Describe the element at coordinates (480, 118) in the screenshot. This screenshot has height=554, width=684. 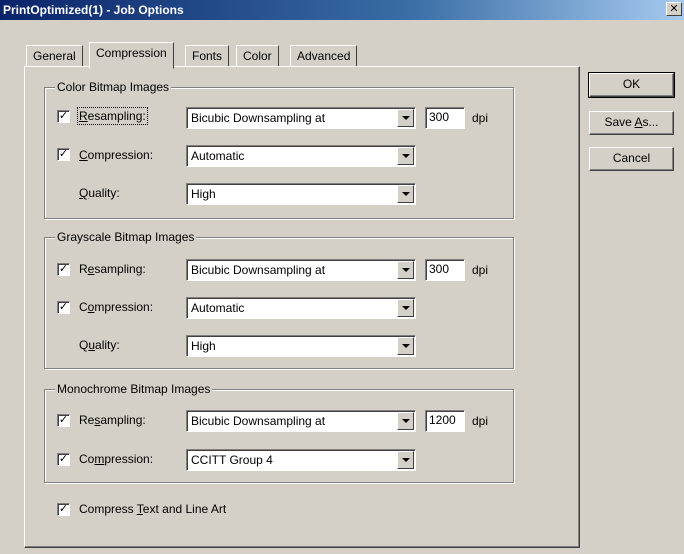
I see `color-dpi-unit: dpi` at that location.